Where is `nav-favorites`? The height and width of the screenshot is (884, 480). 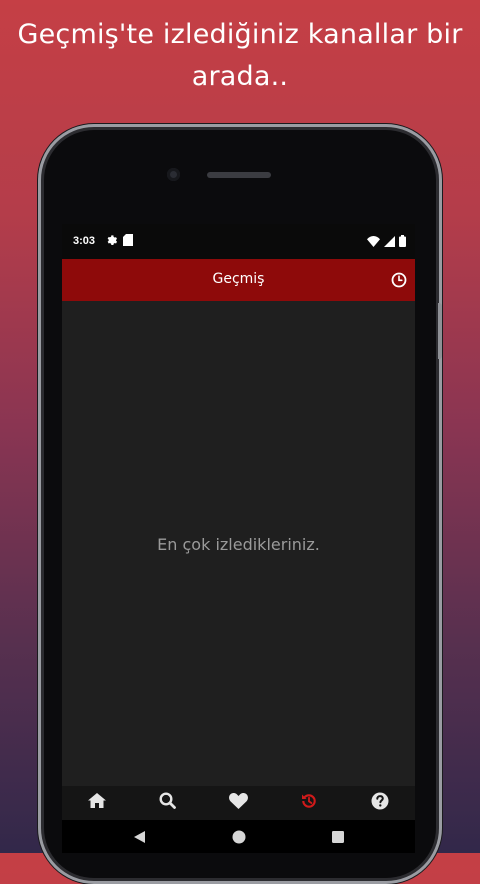
nav-favorites is located at coordinates (238, 803).